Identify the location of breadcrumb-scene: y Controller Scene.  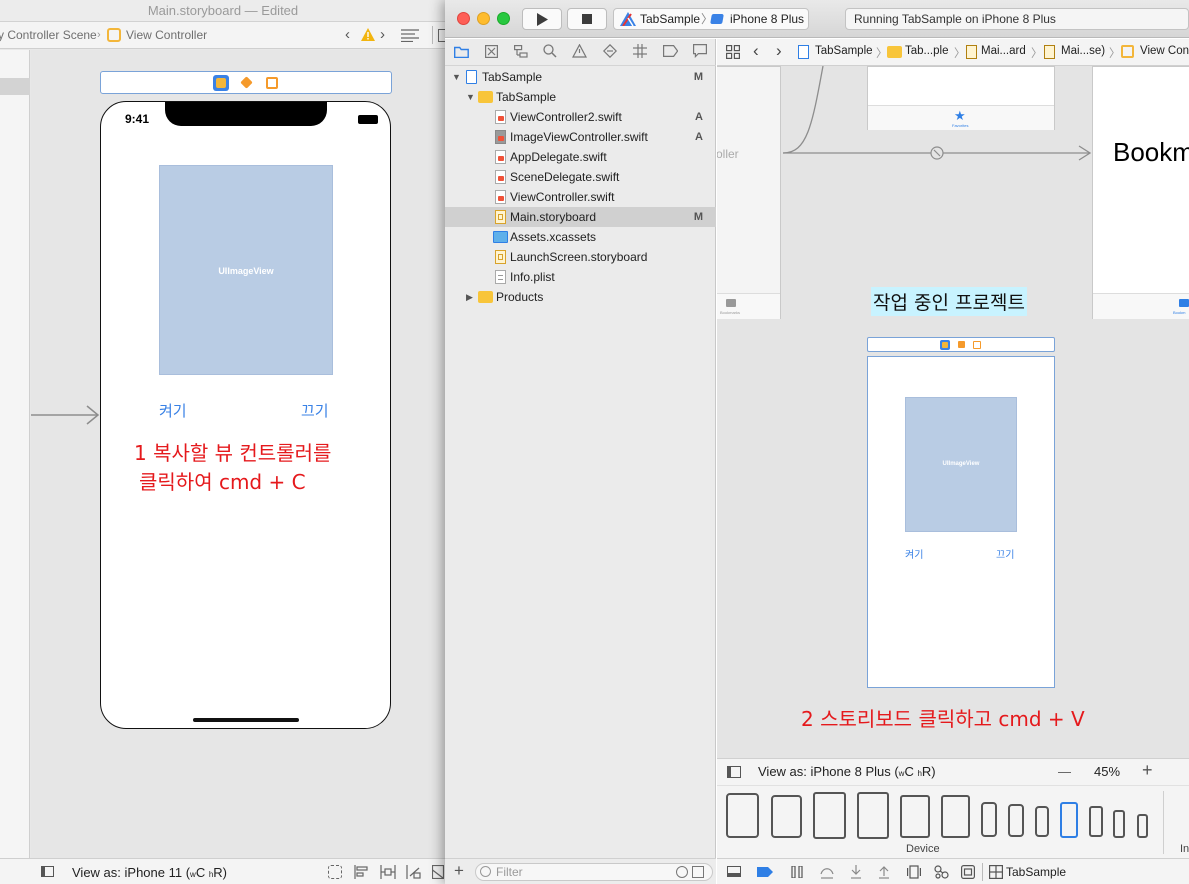
(48, 35).